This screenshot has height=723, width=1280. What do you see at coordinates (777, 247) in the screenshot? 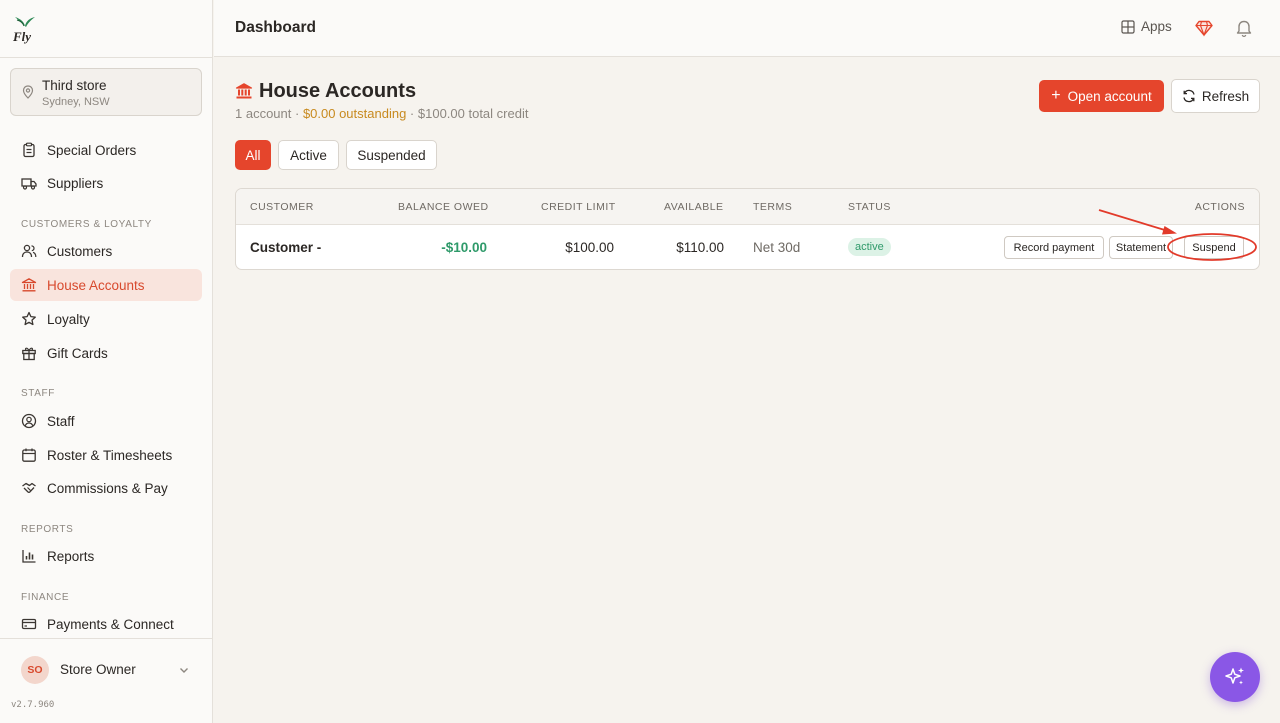
I see `terms: Net 30d` at bounding box center [777, 247].